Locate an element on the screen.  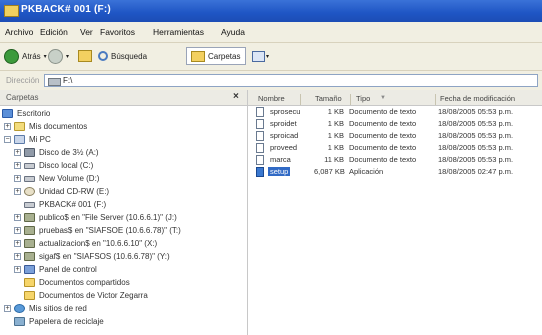
file-size: 1 KB is located at coordinates (335, 111).